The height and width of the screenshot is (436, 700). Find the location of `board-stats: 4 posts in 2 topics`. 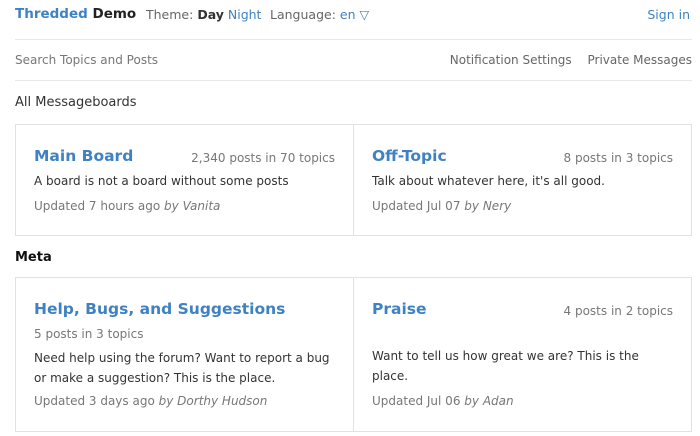

board-stats: 4 posts in 2 topics is located at coordinates (618, 311).